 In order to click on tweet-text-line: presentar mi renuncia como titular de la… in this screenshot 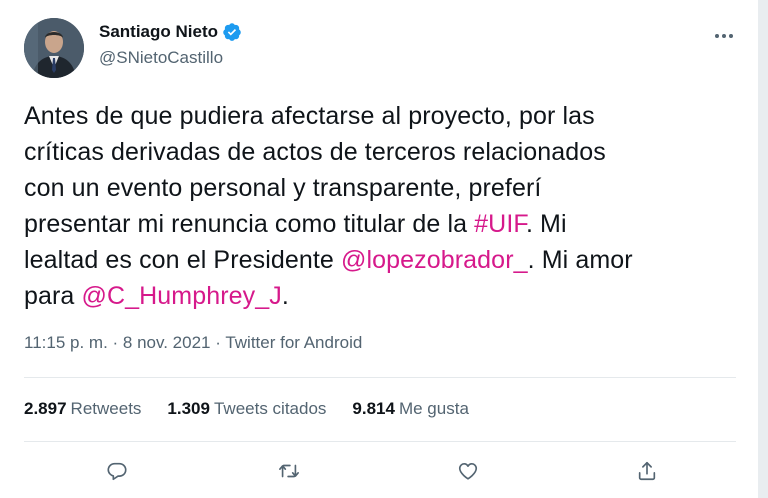, I will do `click(379, 224)`.